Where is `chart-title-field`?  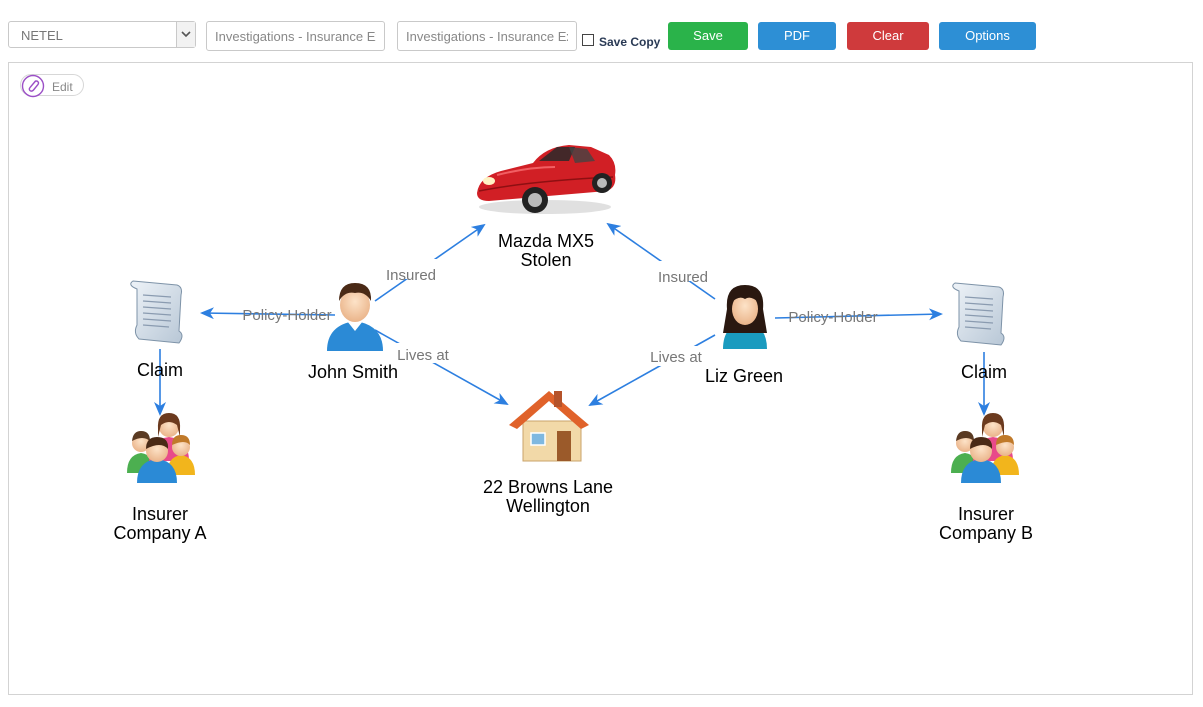 chart-title-field is located at coordinates (487, 36).